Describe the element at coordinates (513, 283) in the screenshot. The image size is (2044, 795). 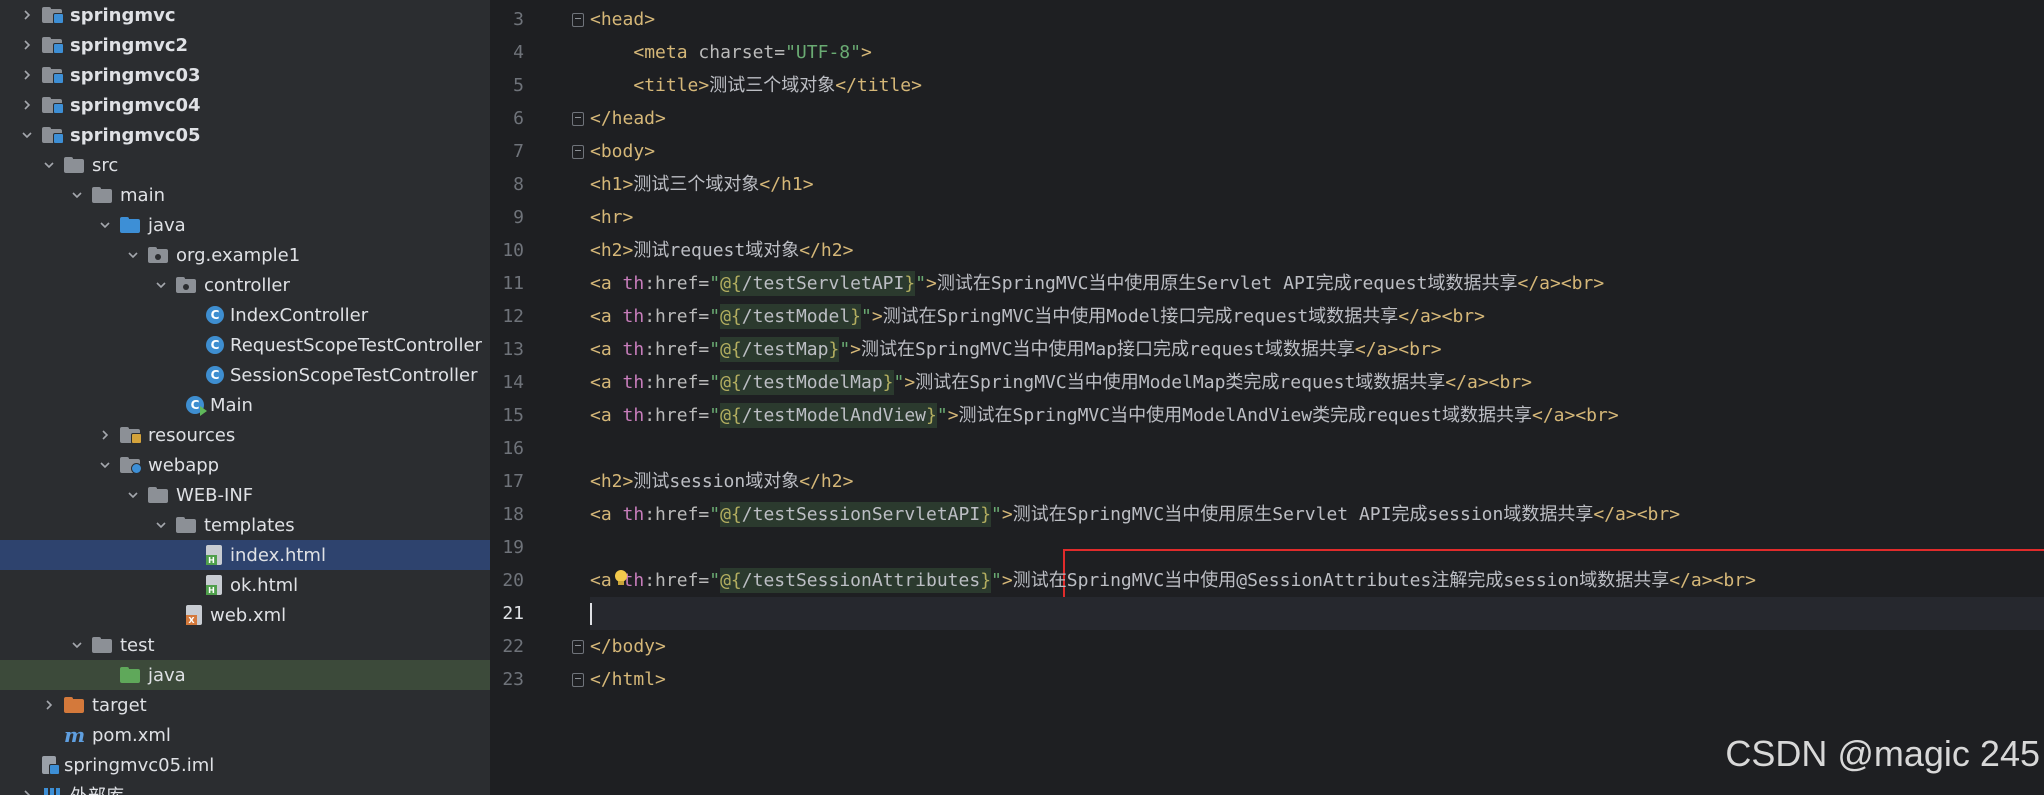
I see `line-number: 11` at that location.